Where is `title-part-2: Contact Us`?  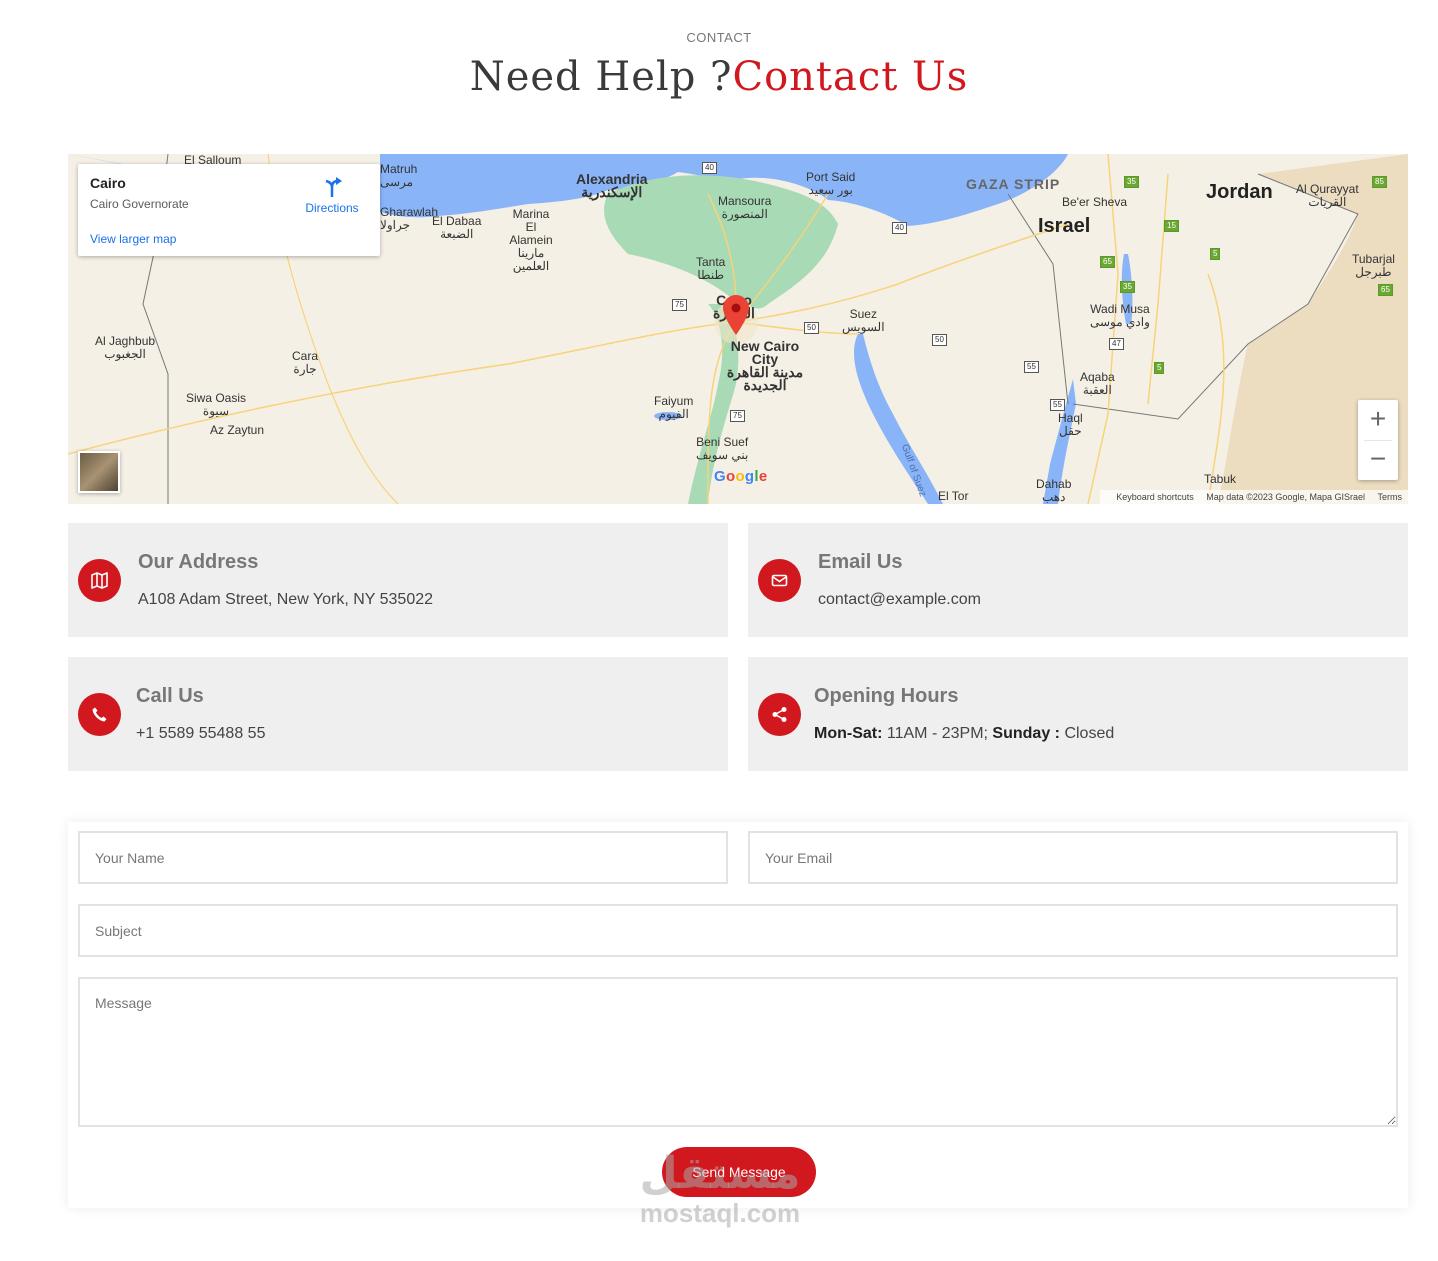
title-part-2: Contact Us is located at coordinates (850, 77).